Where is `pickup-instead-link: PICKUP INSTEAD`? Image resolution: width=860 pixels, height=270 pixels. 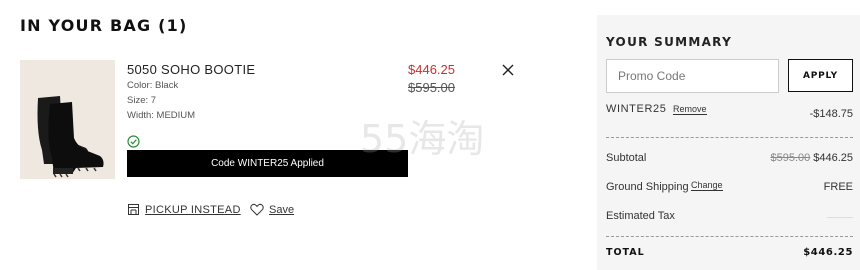
pickup-instead-link: PICKUP INSTEAD is located at coordinates (184, 209).